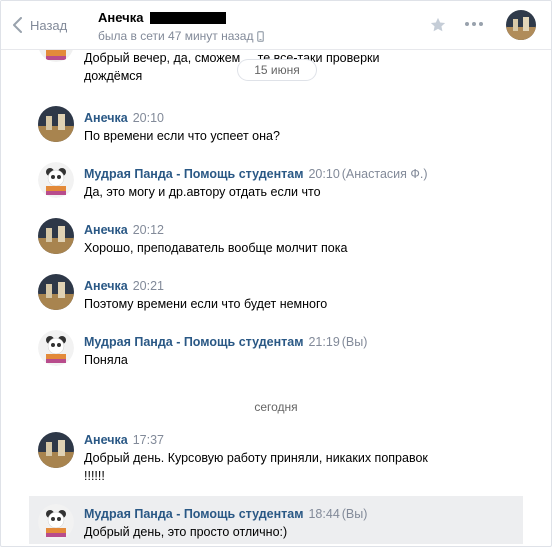 The width and height of the screenshot is (552, 547). What do you see at coordinates (474, 24) in the screenshot?
I see `more-options-icon` at bounding box center [474, 24].